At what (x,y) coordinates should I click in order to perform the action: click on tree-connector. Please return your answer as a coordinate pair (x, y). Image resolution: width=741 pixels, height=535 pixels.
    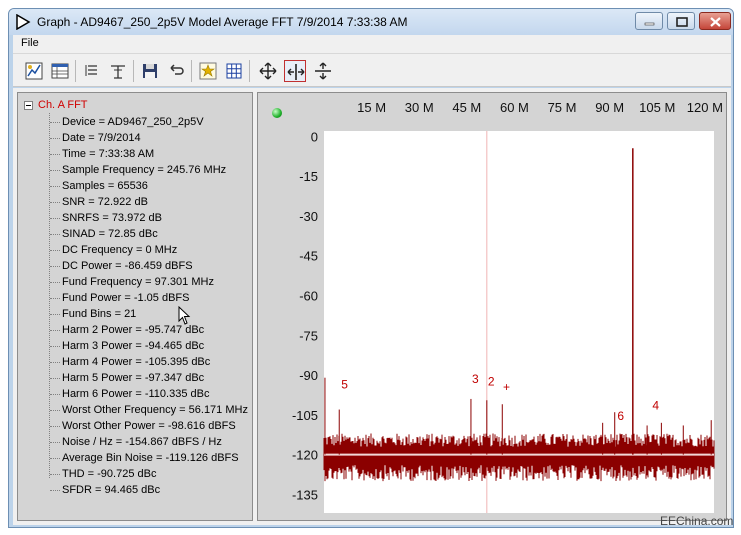
    Looking at the image, I should click on (49, 295).